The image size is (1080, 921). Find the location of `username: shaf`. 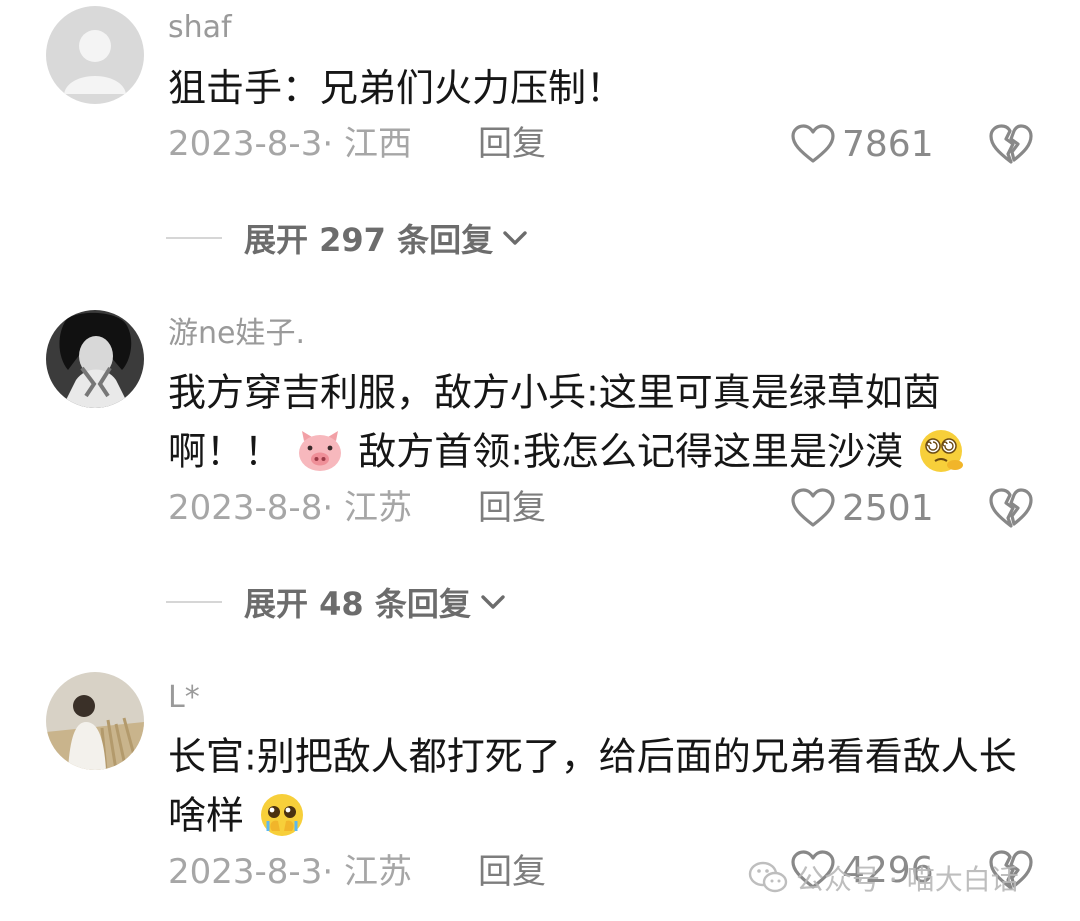

username: shaf is located at coordinates (200, 28).